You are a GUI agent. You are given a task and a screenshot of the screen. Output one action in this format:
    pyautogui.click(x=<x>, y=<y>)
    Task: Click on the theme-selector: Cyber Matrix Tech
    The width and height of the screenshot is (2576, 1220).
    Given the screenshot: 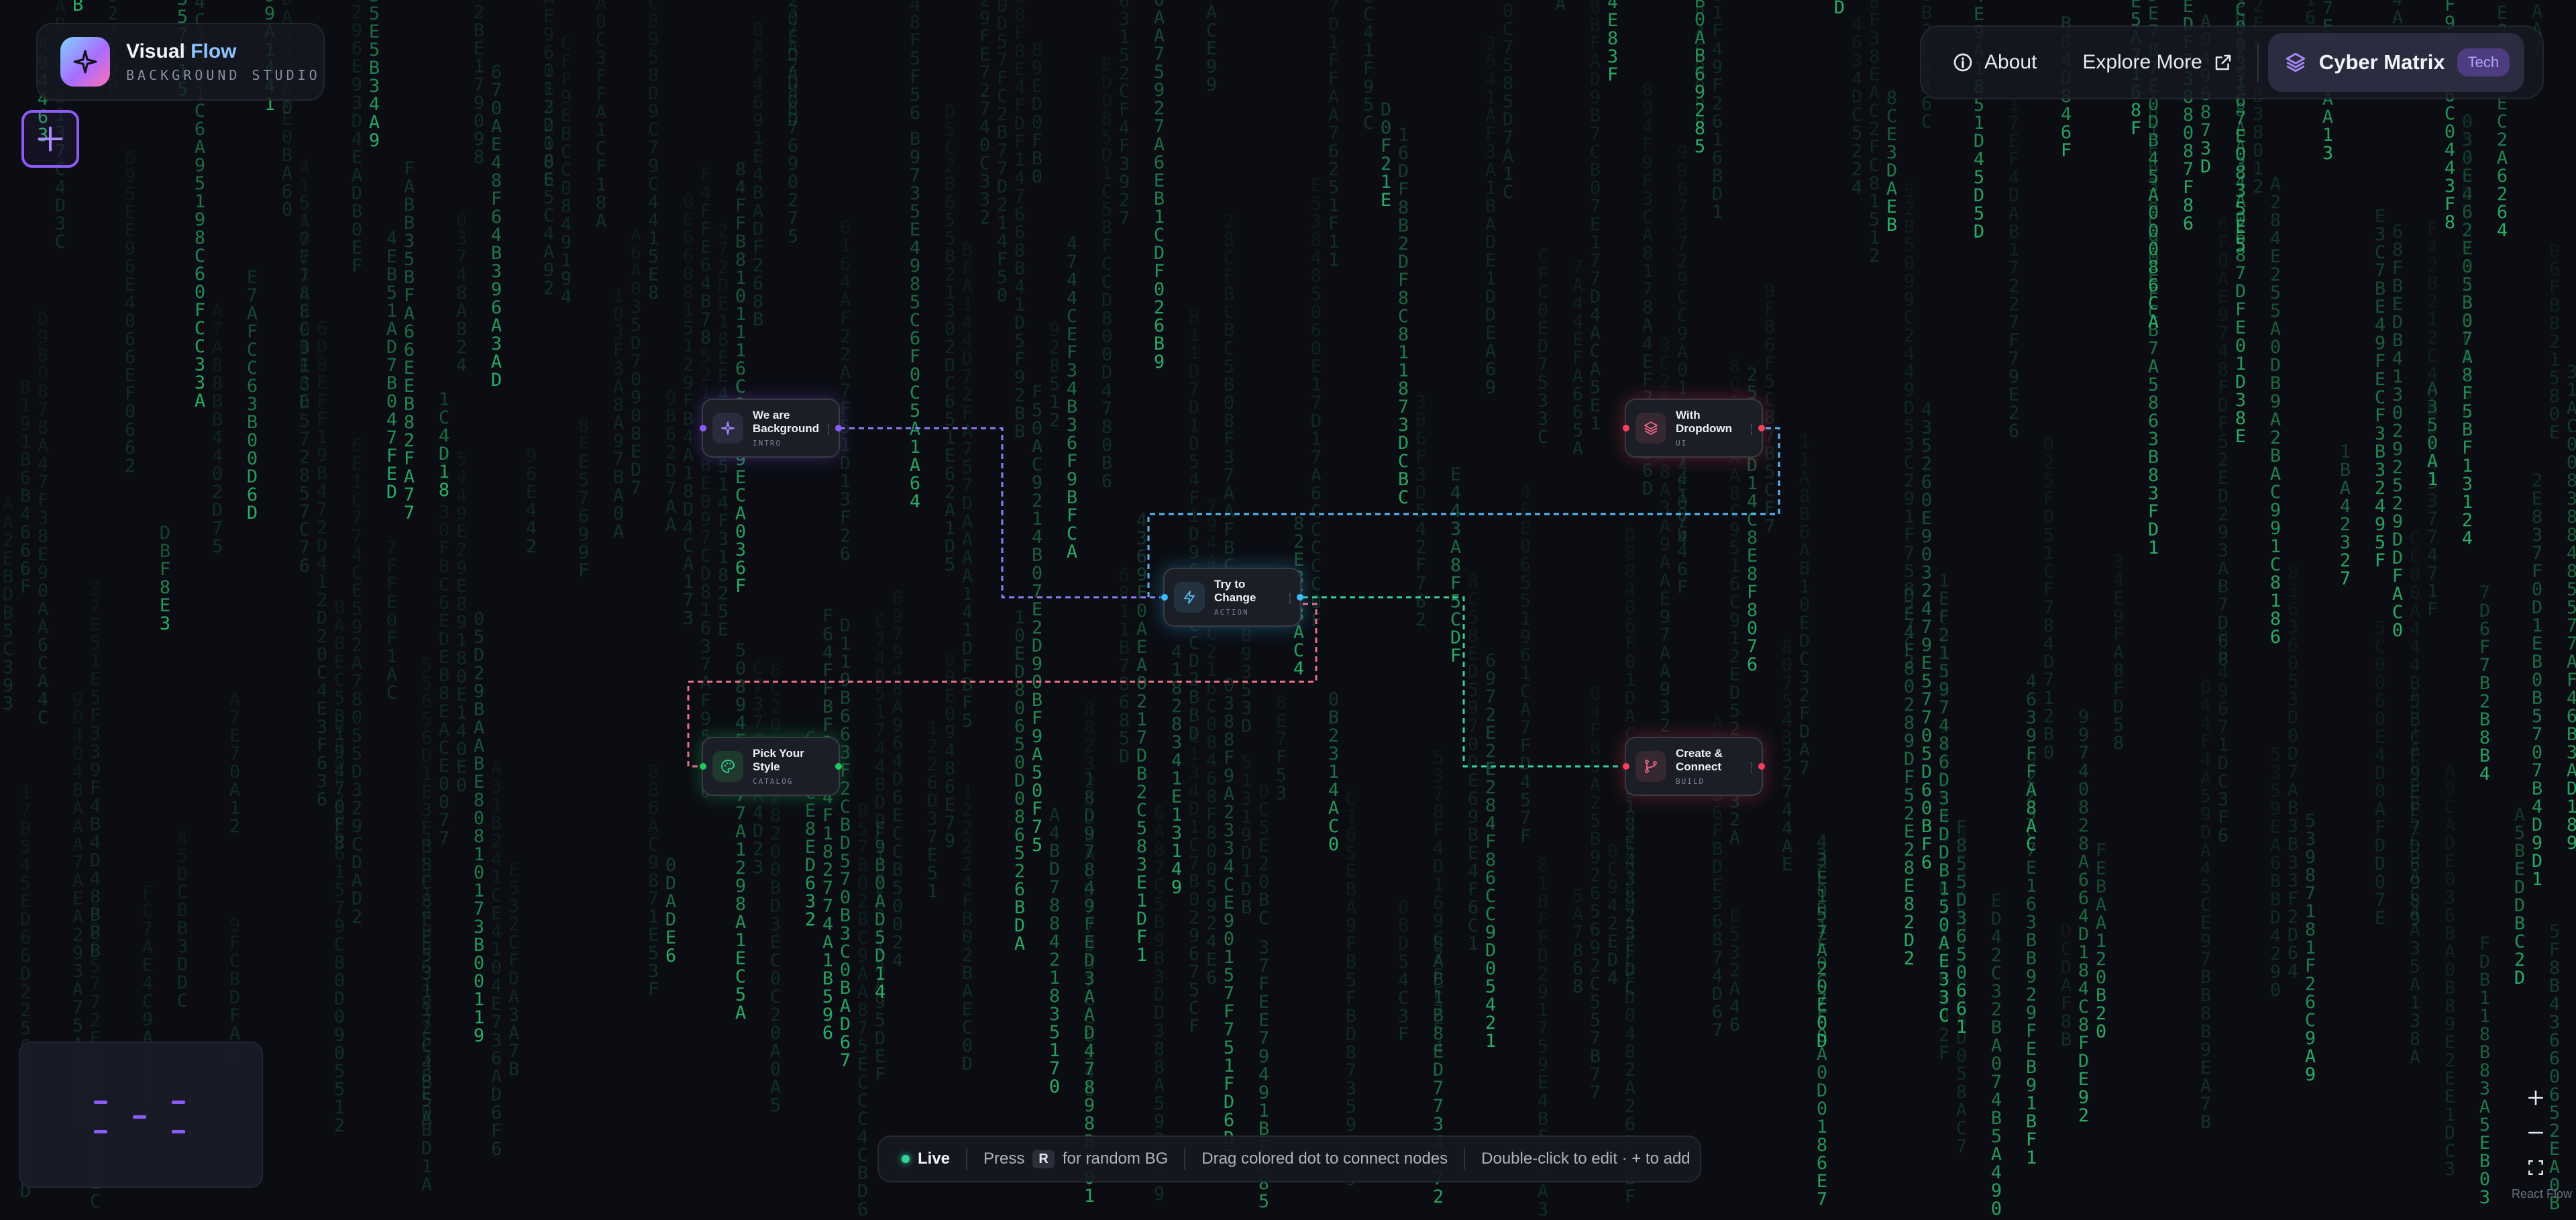 What is the action you would take?
    pyautogui.click(x=2395, y=62)
    